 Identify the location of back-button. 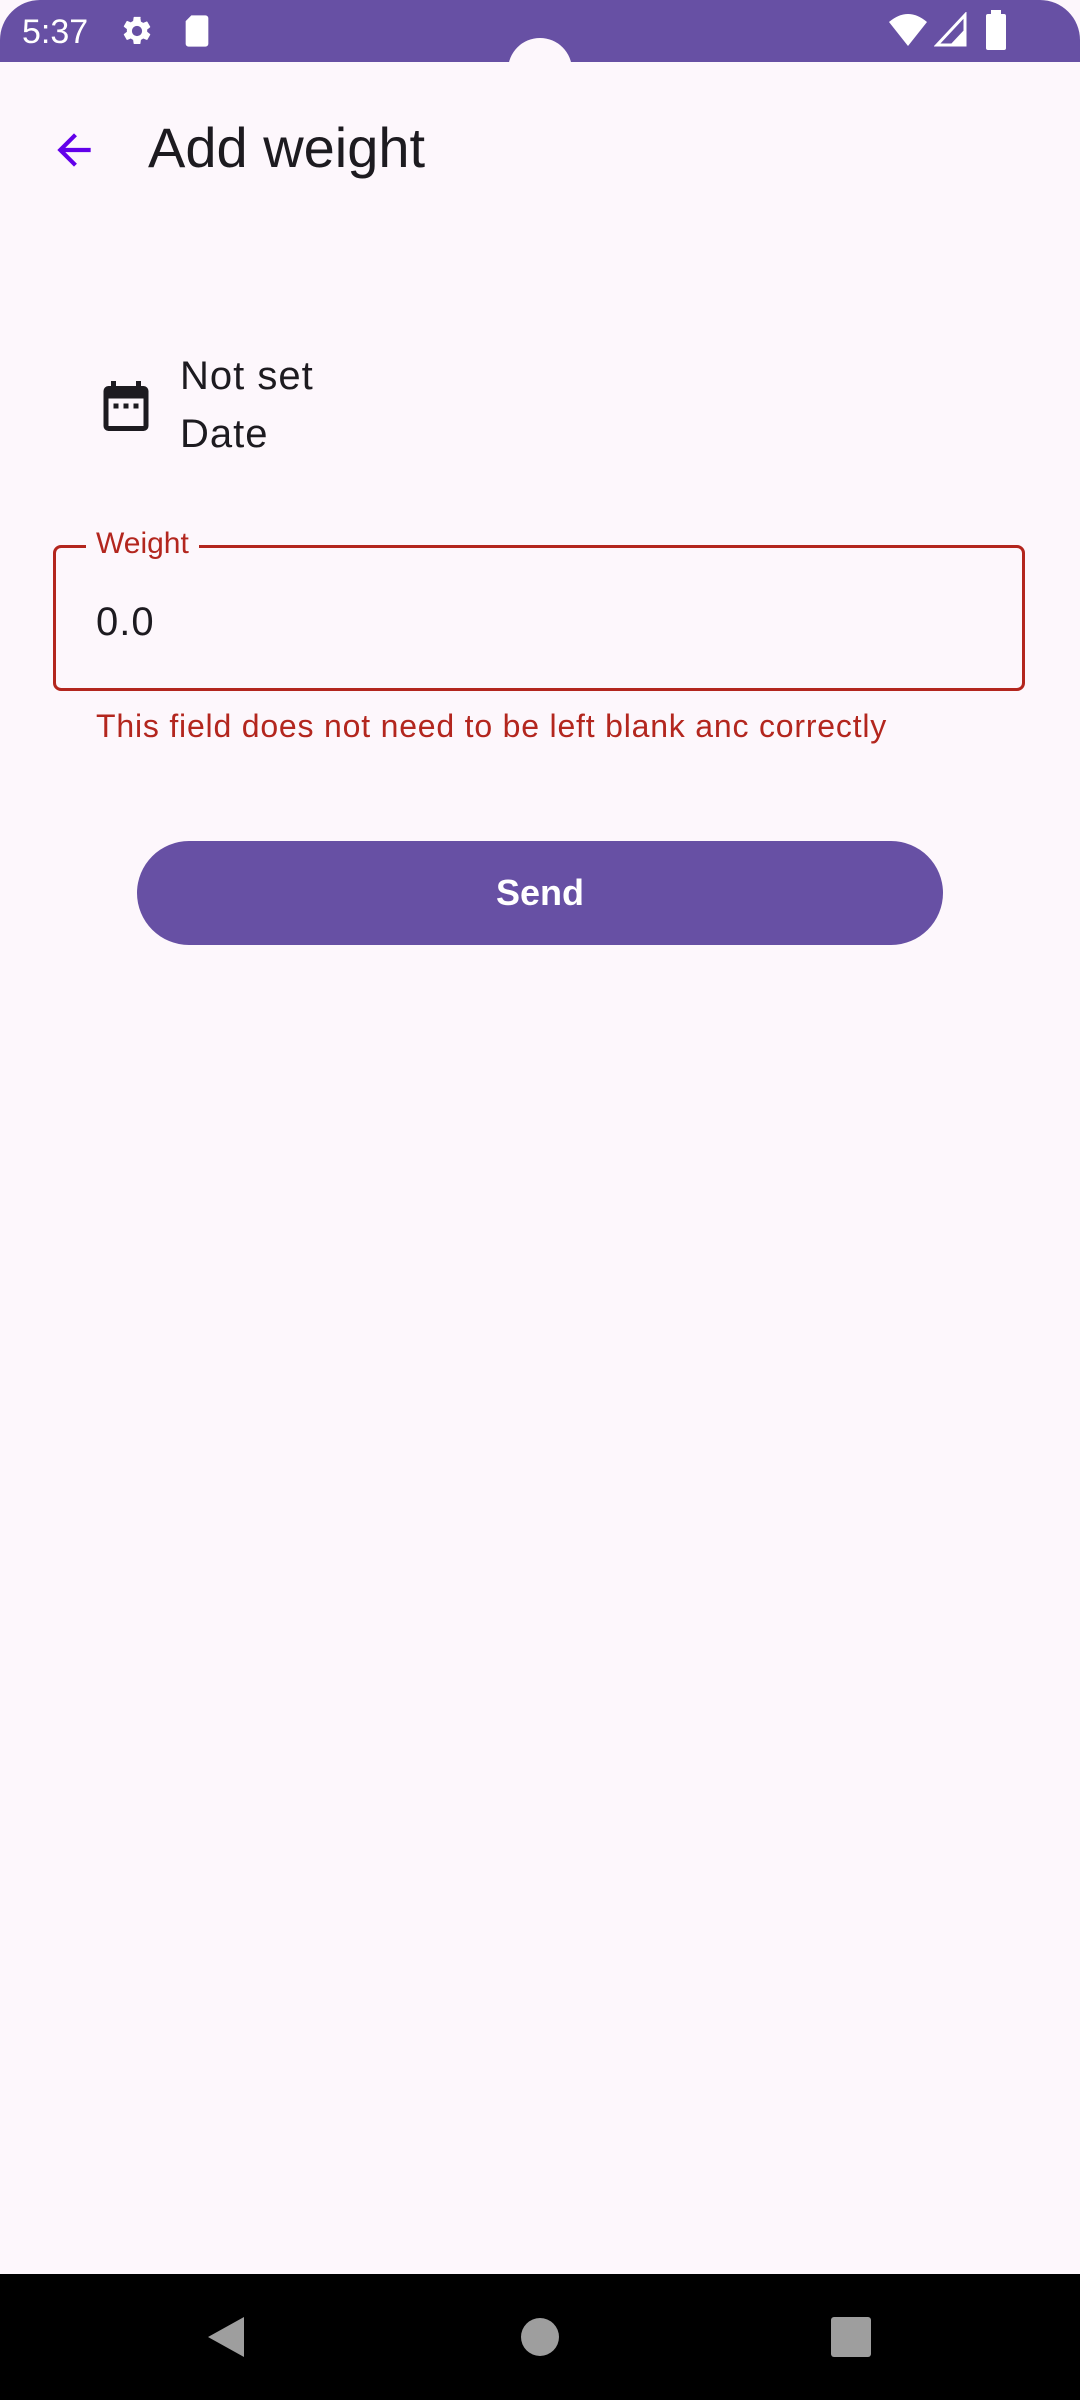
(74, 150).